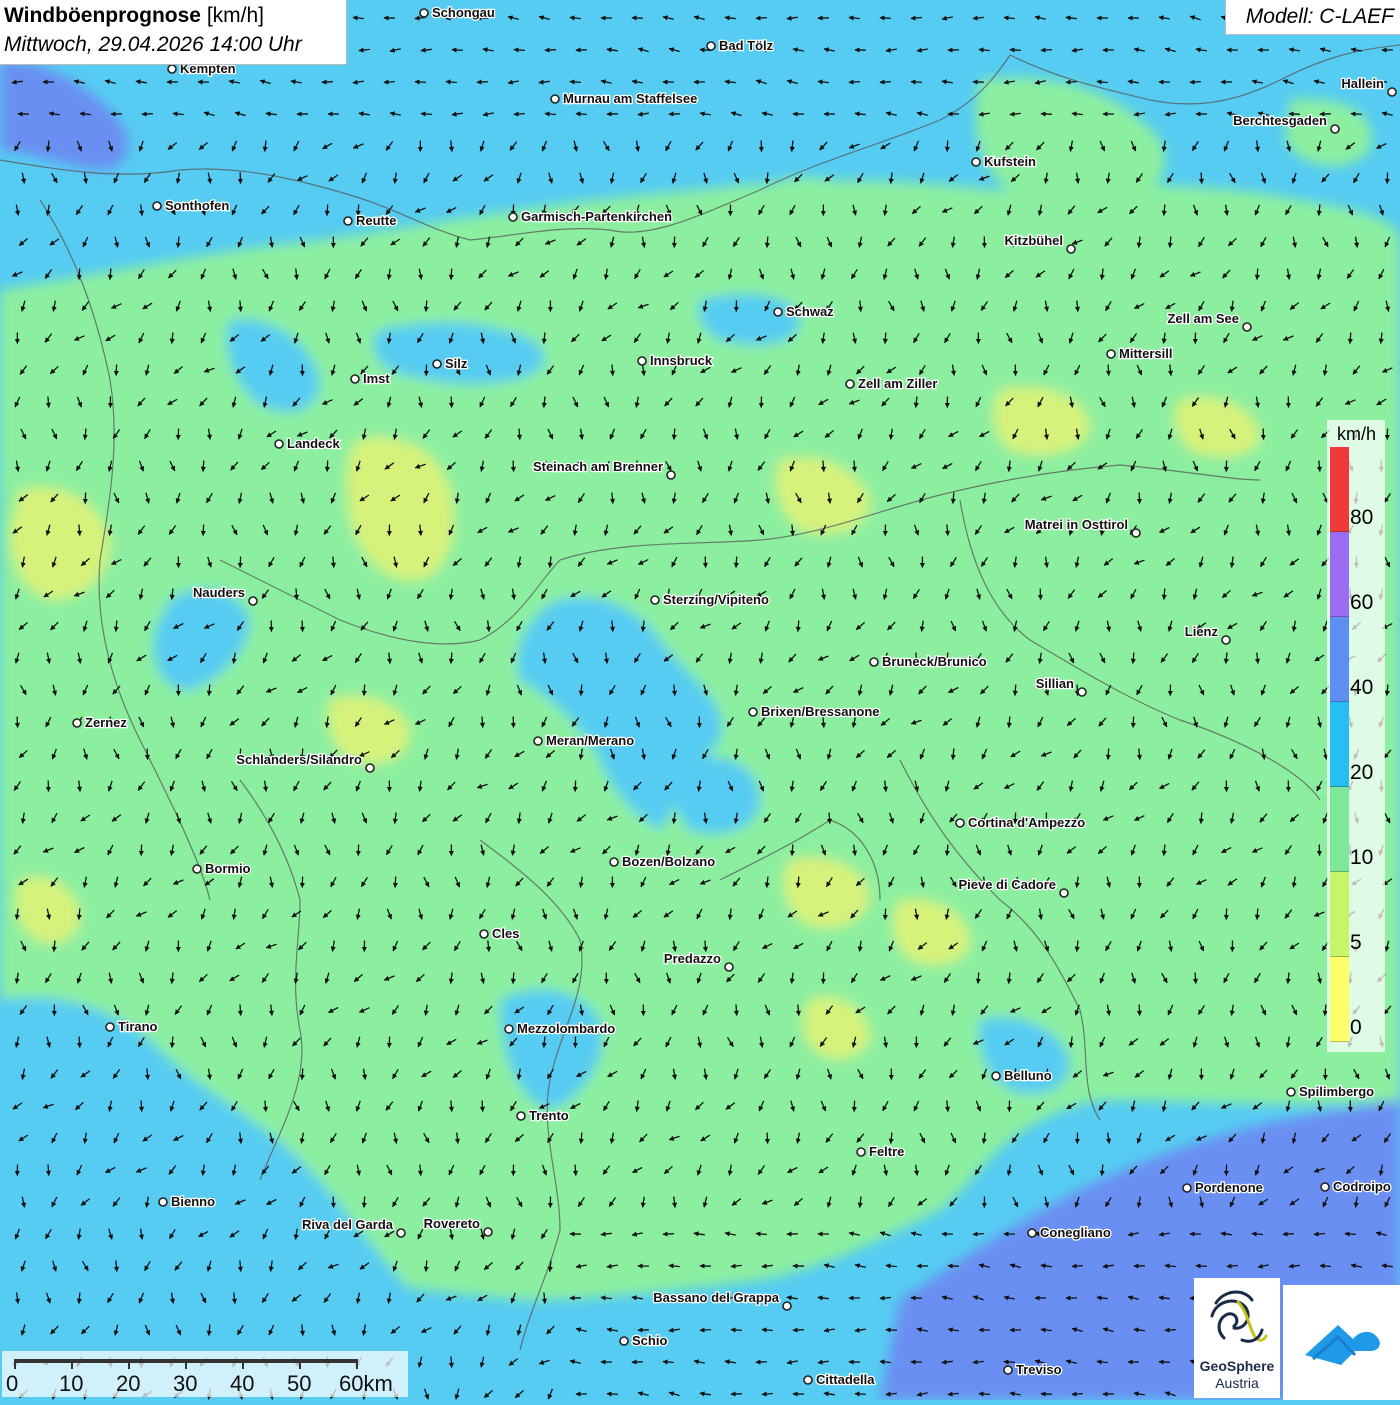  What do you see at coordinates (1237, 1383) in the screenshot?
I see `logo-sub: Austria` at bounding box center [1237, 1383].